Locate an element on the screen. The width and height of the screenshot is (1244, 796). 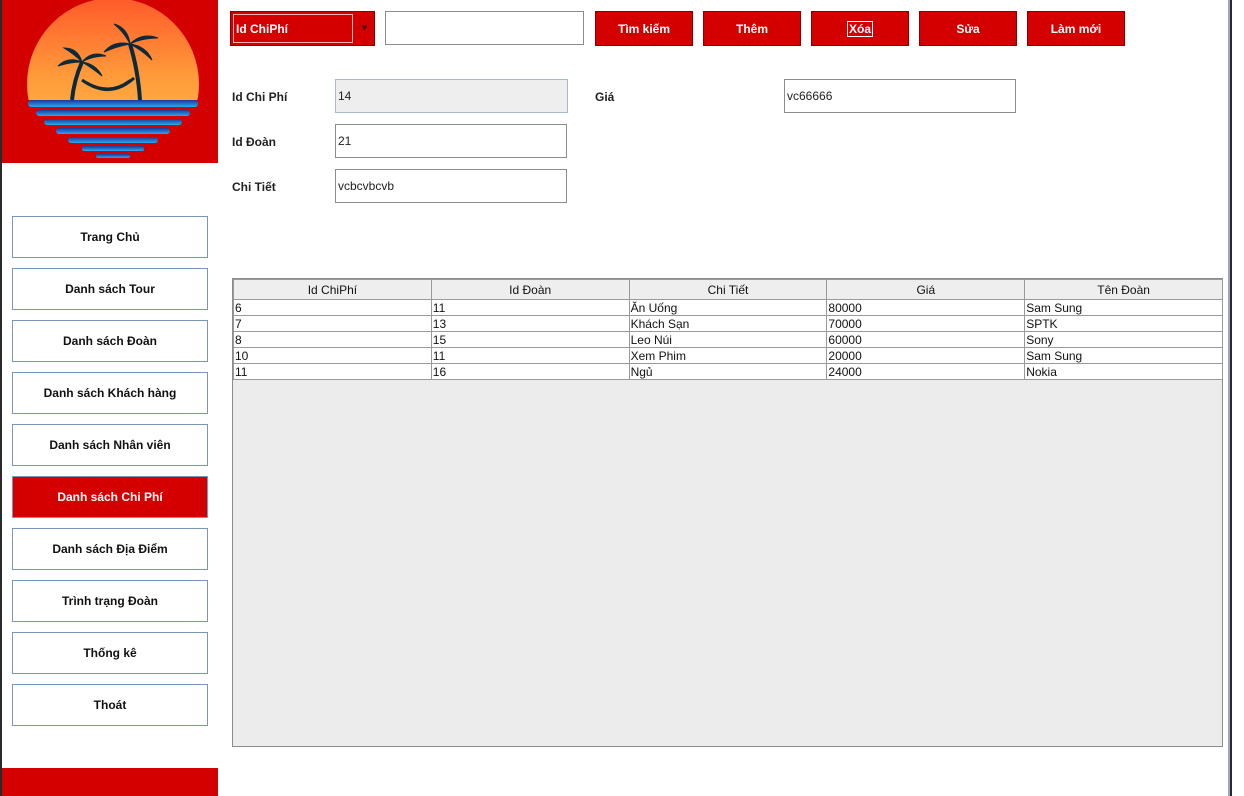
delete-label: Xóa is located at coordinates (859, 28).